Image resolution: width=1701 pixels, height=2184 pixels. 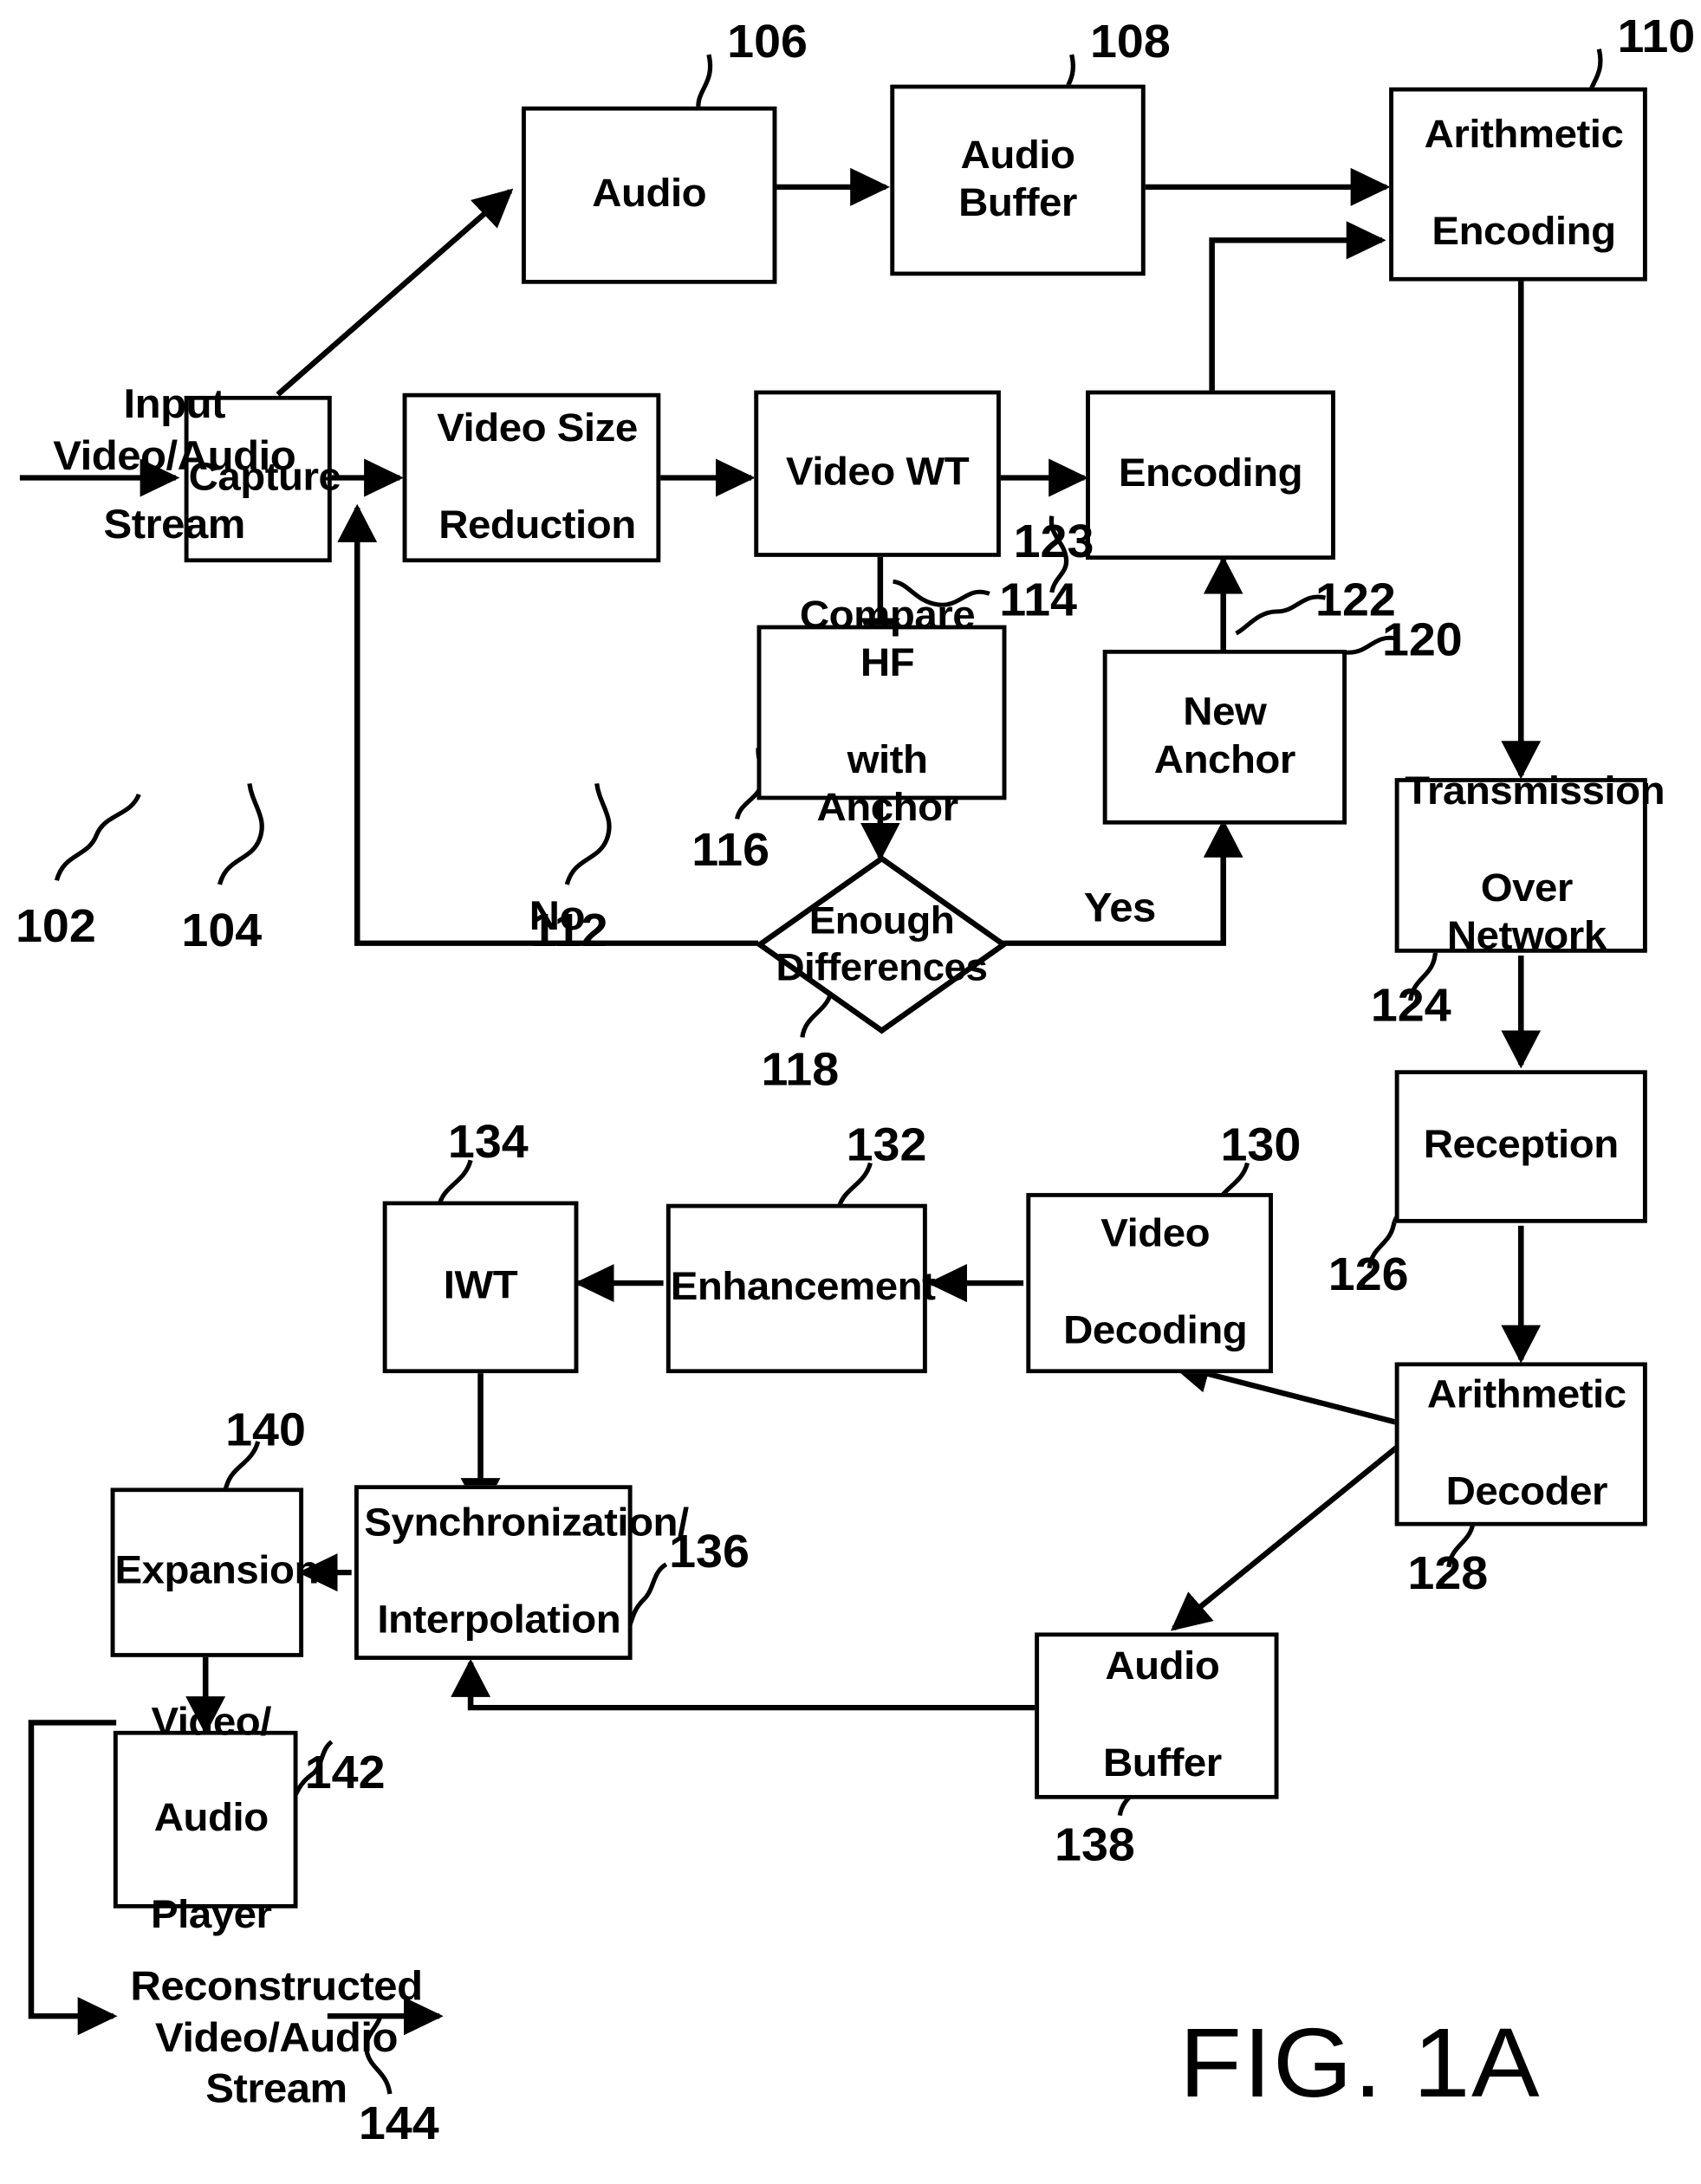 I want to click on block-compare-hf-label: Compare HF with Anchor, so click(x=887, y=712).